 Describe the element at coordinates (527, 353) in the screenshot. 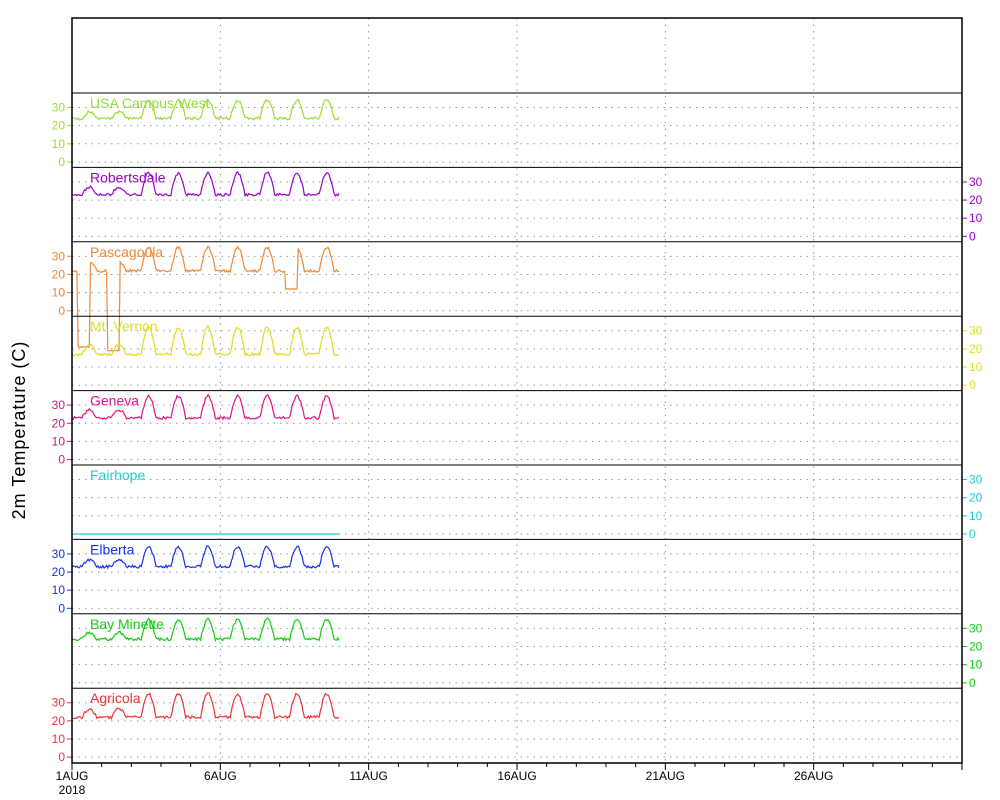

I see `station-panel: 0 10 20 30 Mt. Vernon` at that location.